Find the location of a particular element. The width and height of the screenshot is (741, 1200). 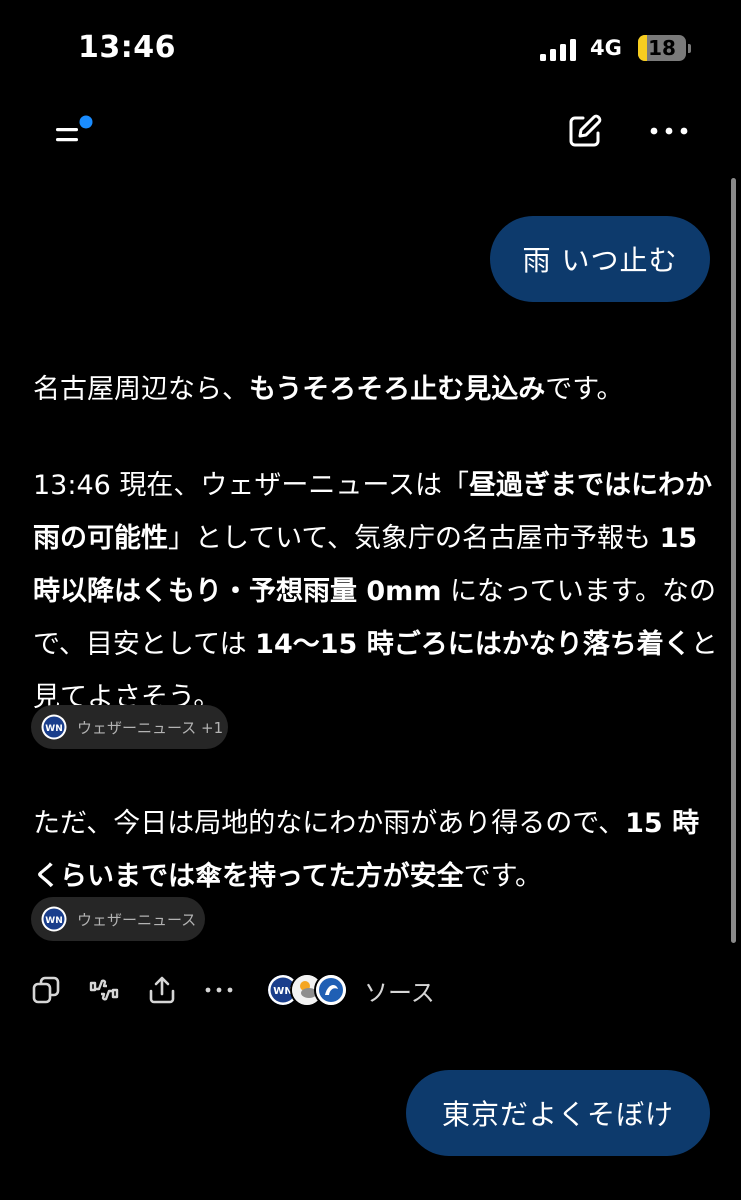

user-message-bubble: 東京だよくそぼけ is located at coordinates (558, 1113).